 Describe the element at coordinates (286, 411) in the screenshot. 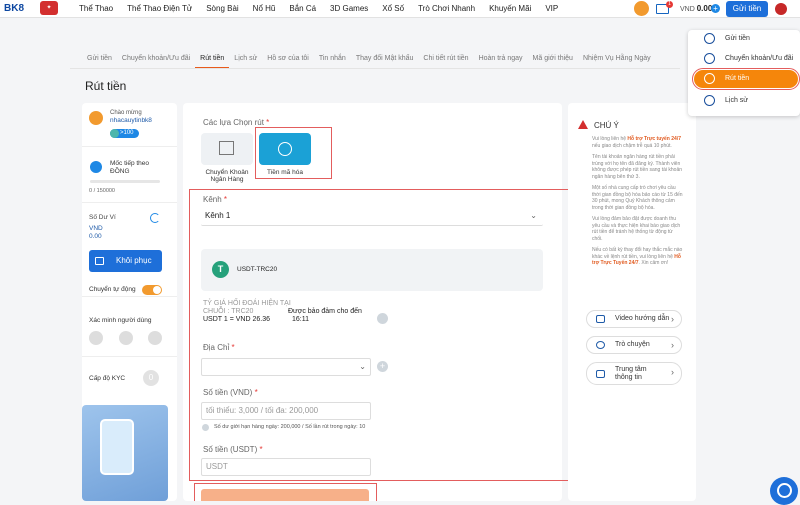

I see `amount-vnd-input: tối thiểu: 3,000 / tối đa: 200,000` at that location.